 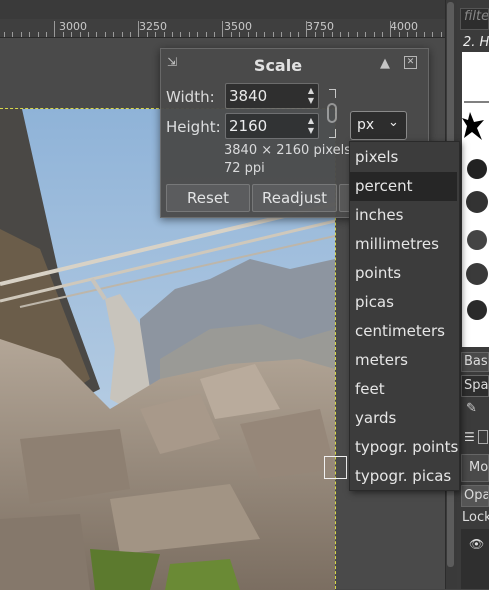 I want to click on brush-name: 2. H, so click(x=476, y=42).